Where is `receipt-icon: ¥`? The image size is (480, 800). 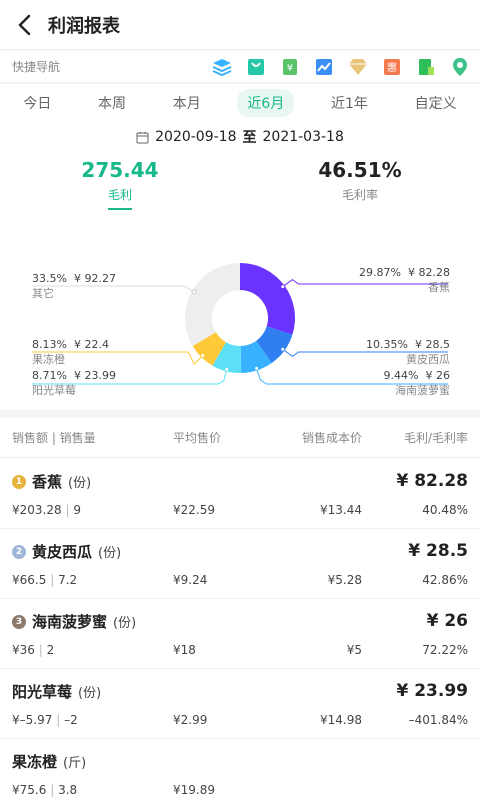 receipt-icon: ¥ is located at coordinates (290, 67).